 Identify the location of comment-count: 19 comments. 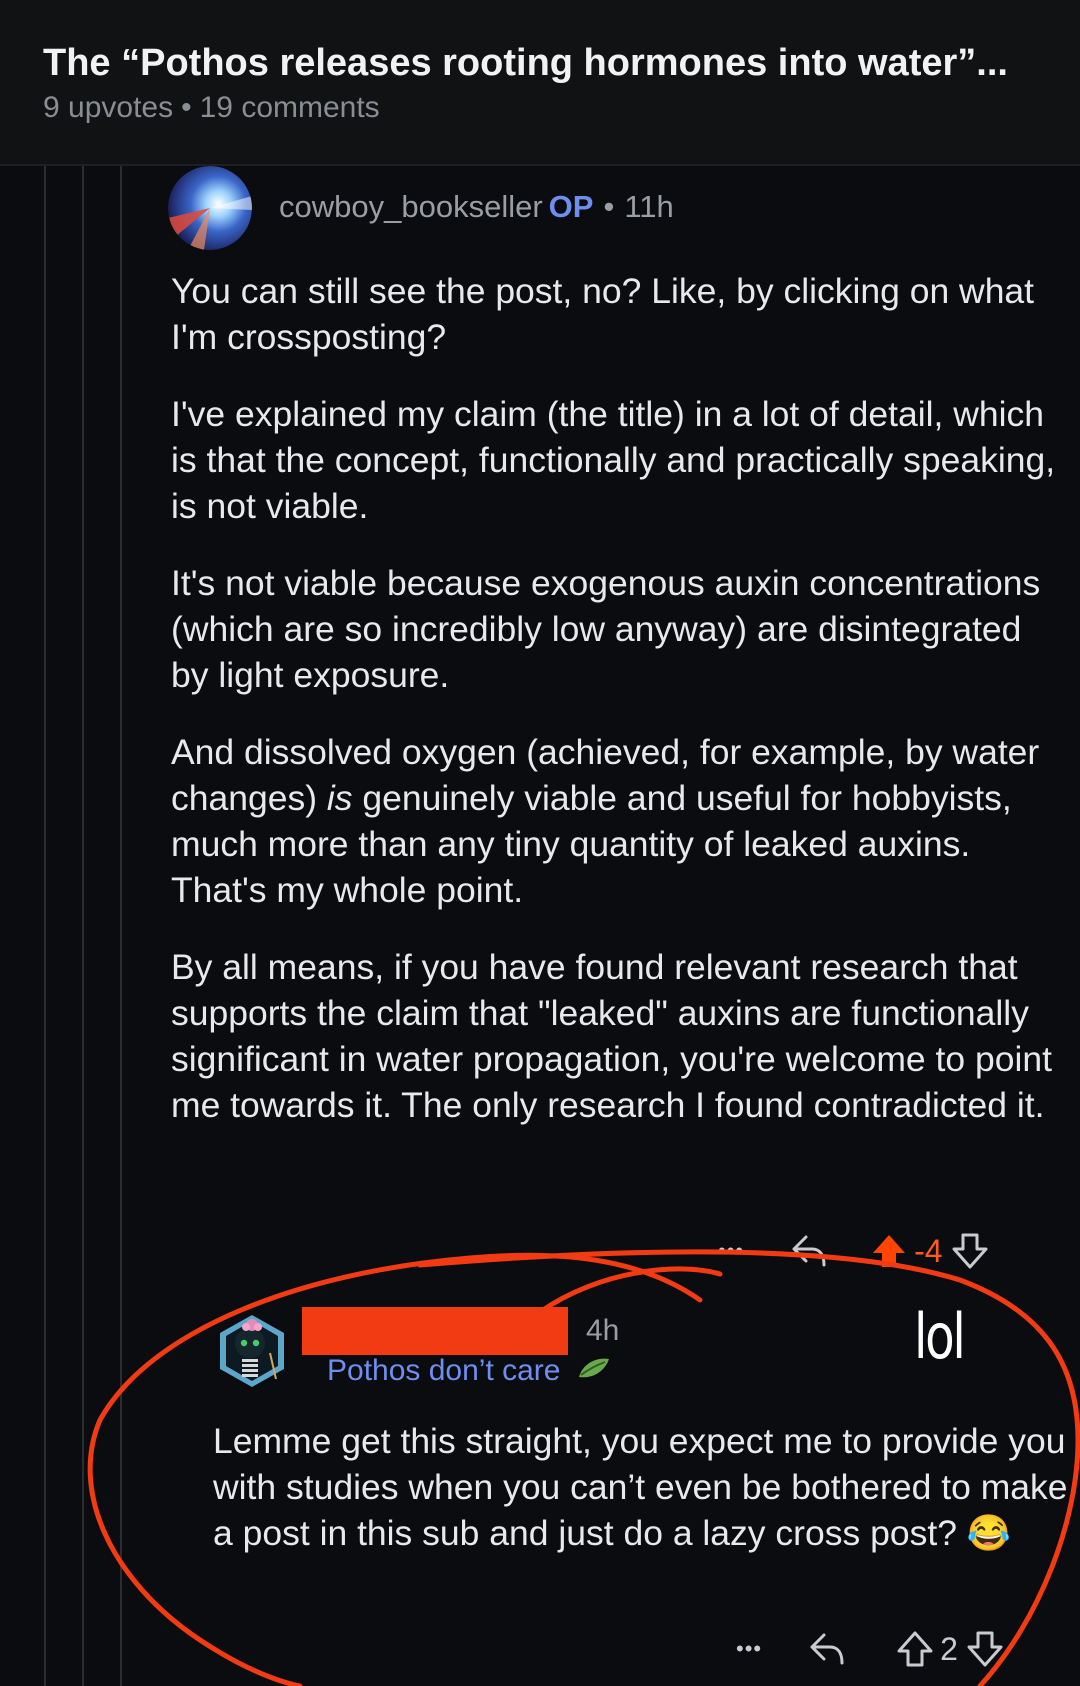
(289, 107).